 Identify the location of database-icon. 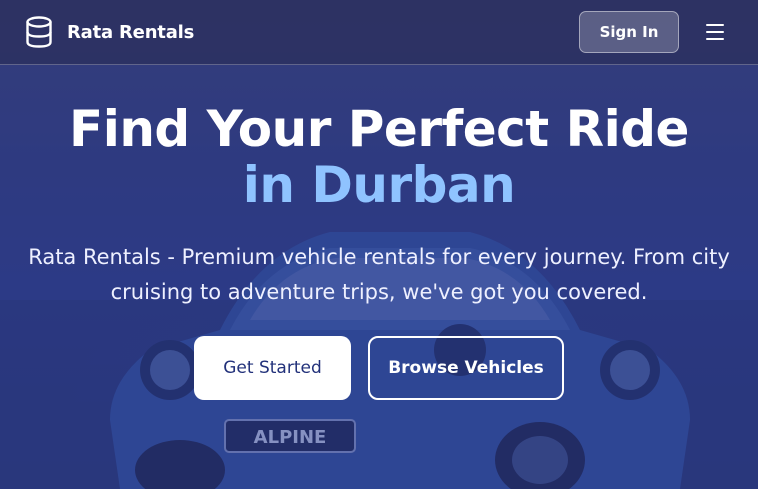
(39, 32).